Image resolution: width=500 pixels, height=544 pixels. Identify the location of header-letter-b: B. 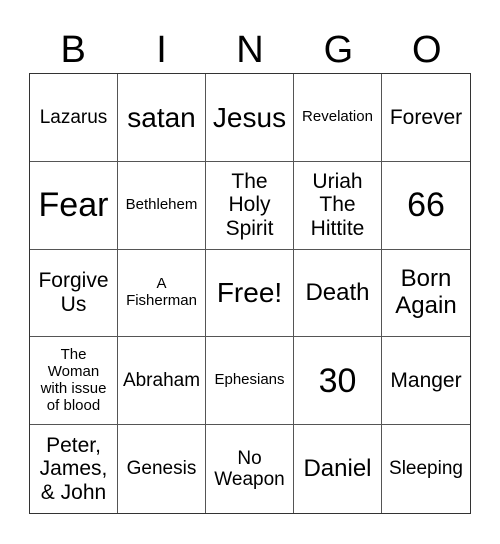
(73, 50).